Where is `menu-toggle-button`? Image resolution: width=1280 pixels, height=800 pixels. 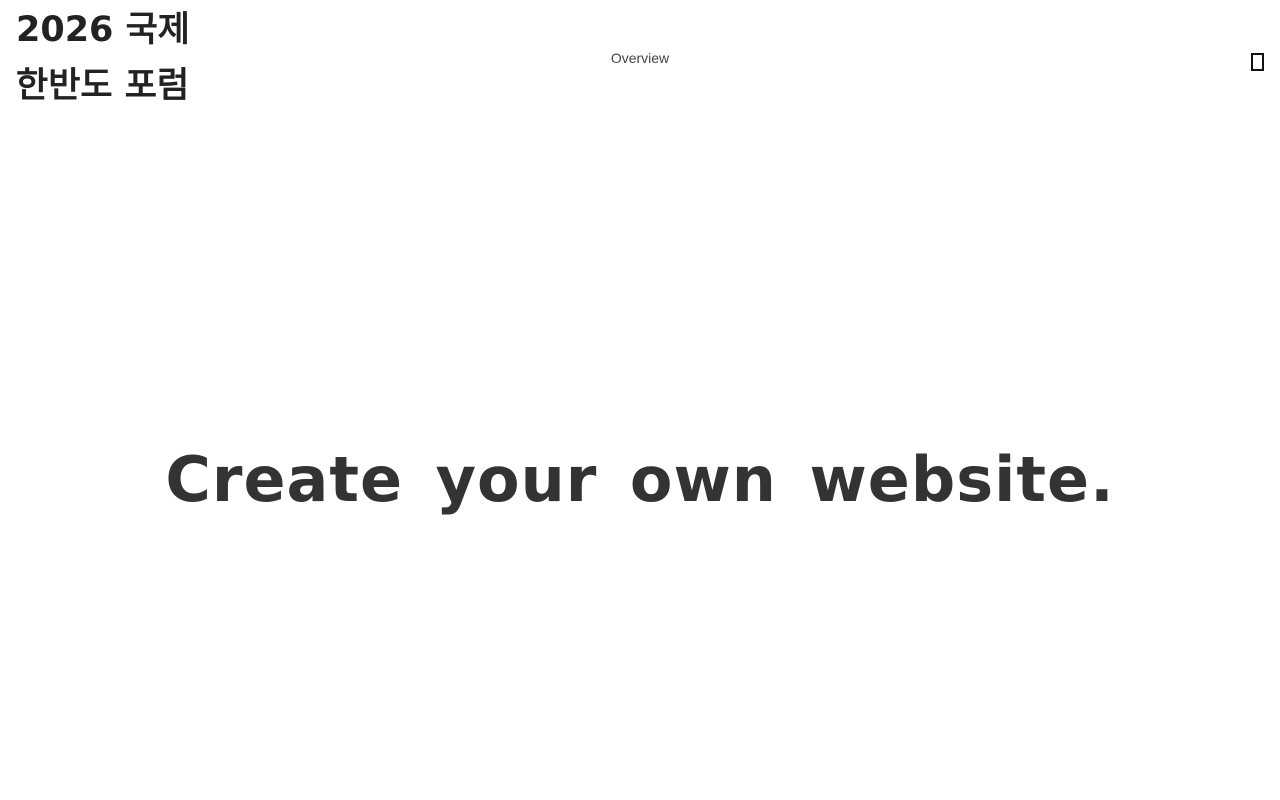
menu-toggle-button is located at coordinates (1257, 61).